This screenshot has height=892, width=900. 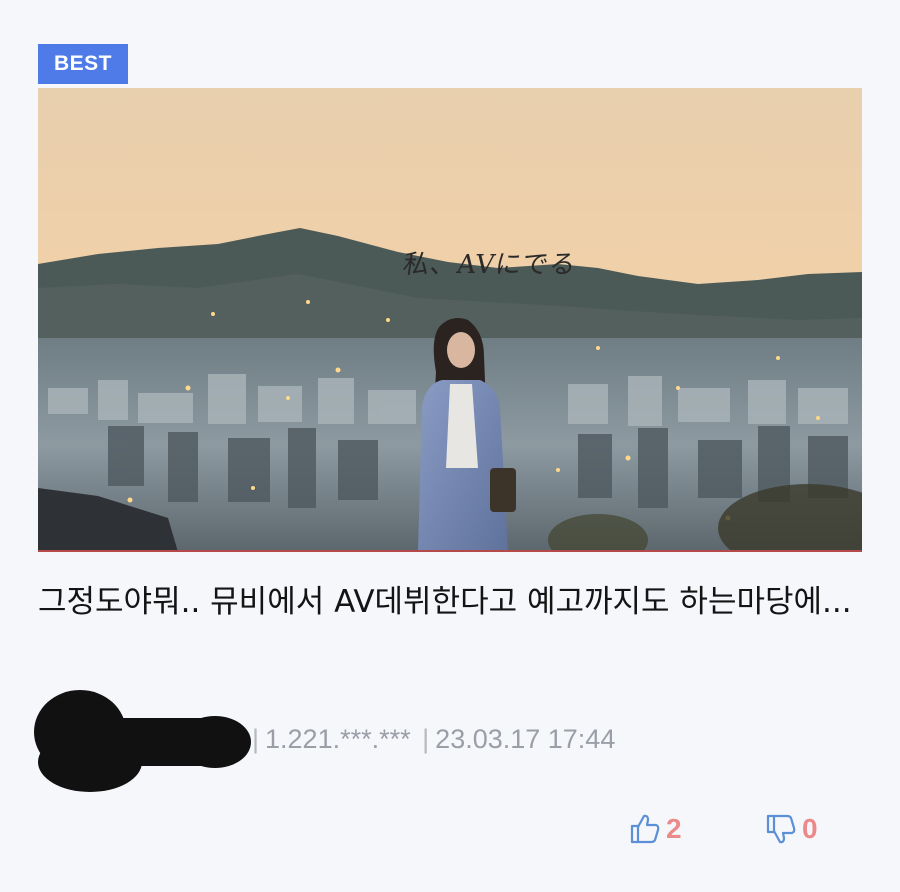 I want to click on upvote-count: 2, so click(x=674, y=828).